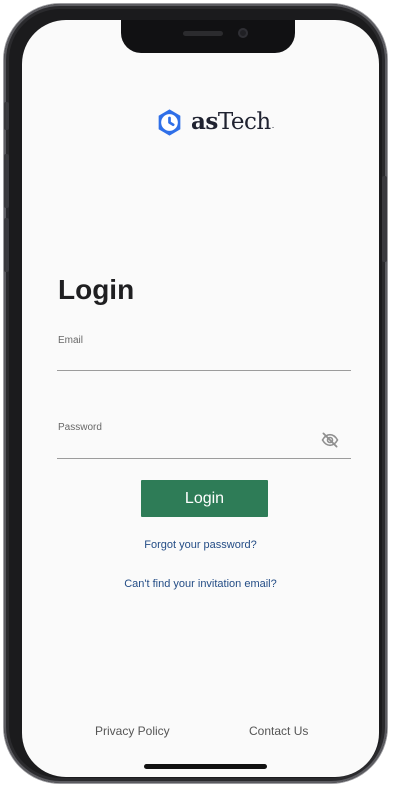  I want to click on contact-us-link: Contact Us, so click(278, 731).